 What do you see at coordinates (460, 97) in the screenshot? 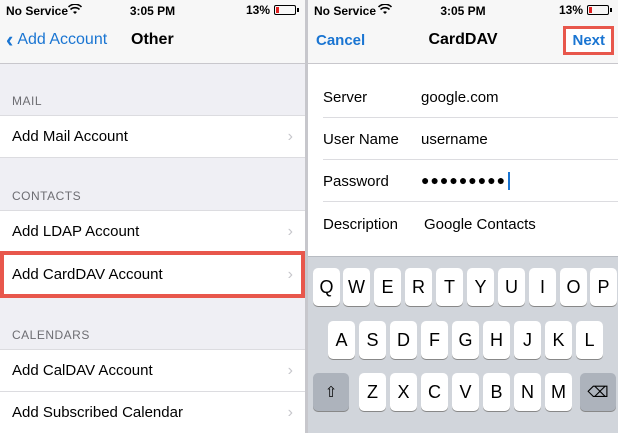
I see `server-input: google.com` at bounding box center [460, 97].